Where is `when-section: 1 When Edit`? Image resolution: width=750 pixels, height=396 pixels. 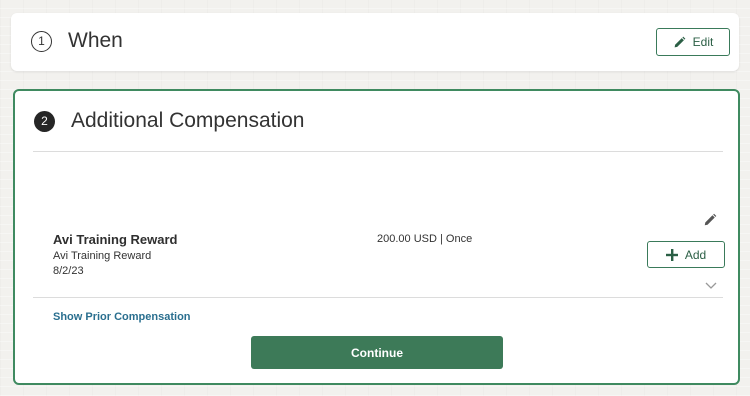 when-section: 1 When Edit is located at coordinates (375, 42).